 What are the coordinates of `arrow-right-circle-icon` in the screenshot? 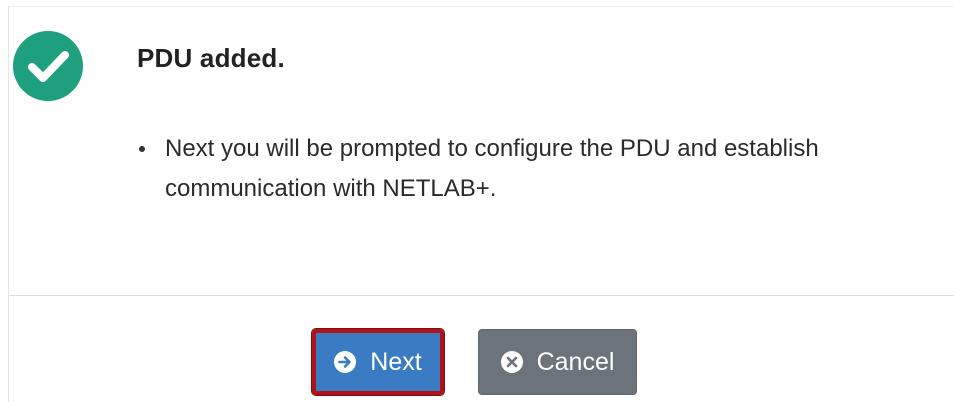 It's located at (345, 362).